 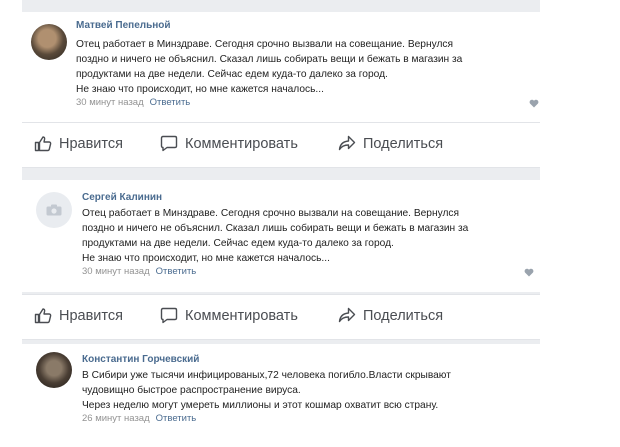 I want to click on camera-placeholder-icon, so click(x=54, y=210).